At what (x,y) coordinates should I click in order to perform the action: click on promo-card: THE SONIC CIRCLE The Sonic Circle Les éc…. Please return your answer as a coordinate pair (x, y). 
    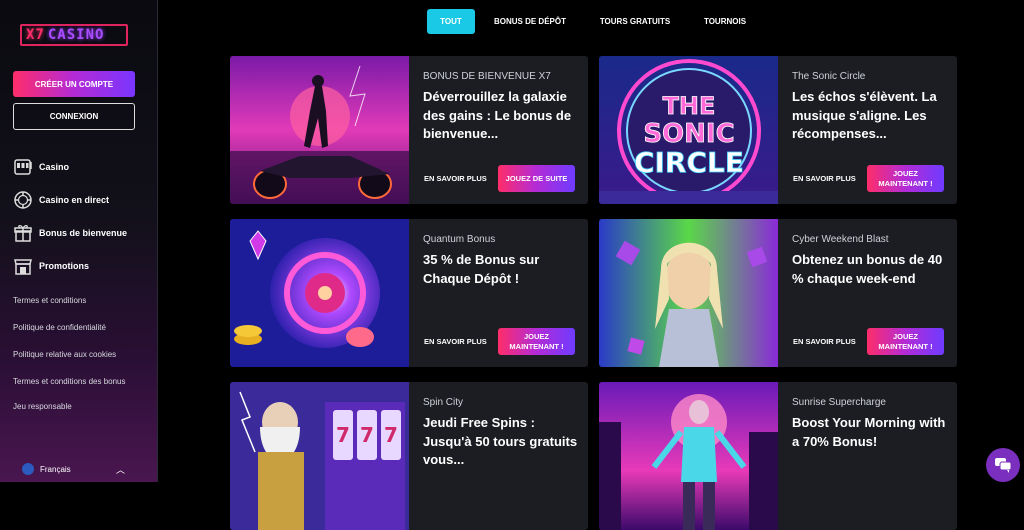
    Looking at the image, I should click on (778, 130).